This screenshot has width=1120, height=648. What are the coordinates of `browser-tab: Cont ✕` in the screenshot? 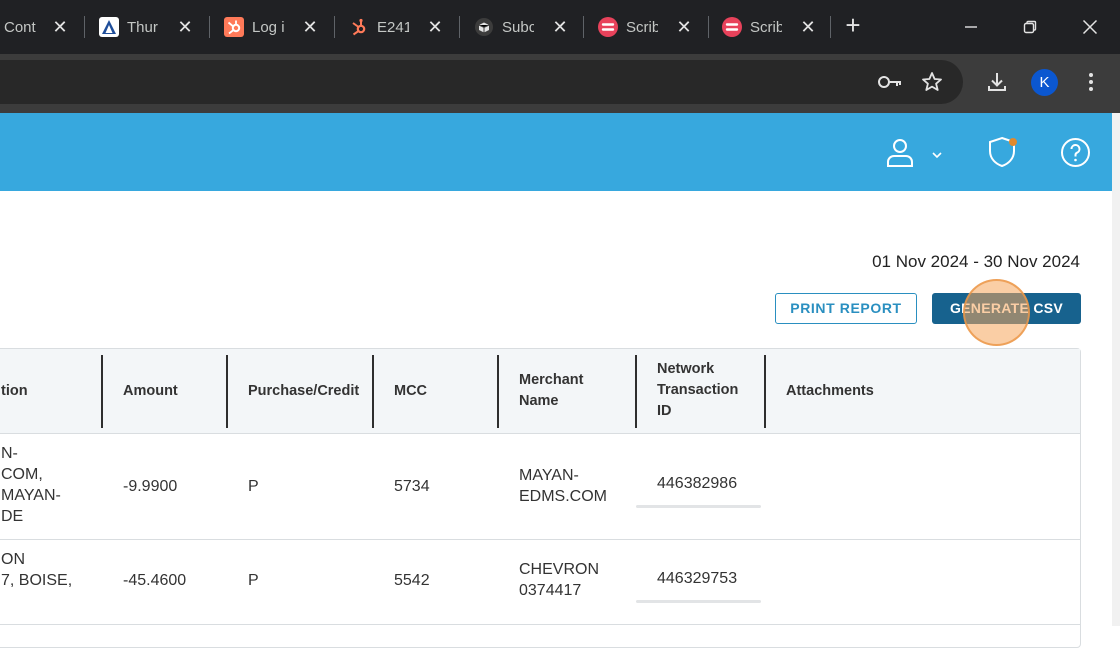 It's located at (36, 27).